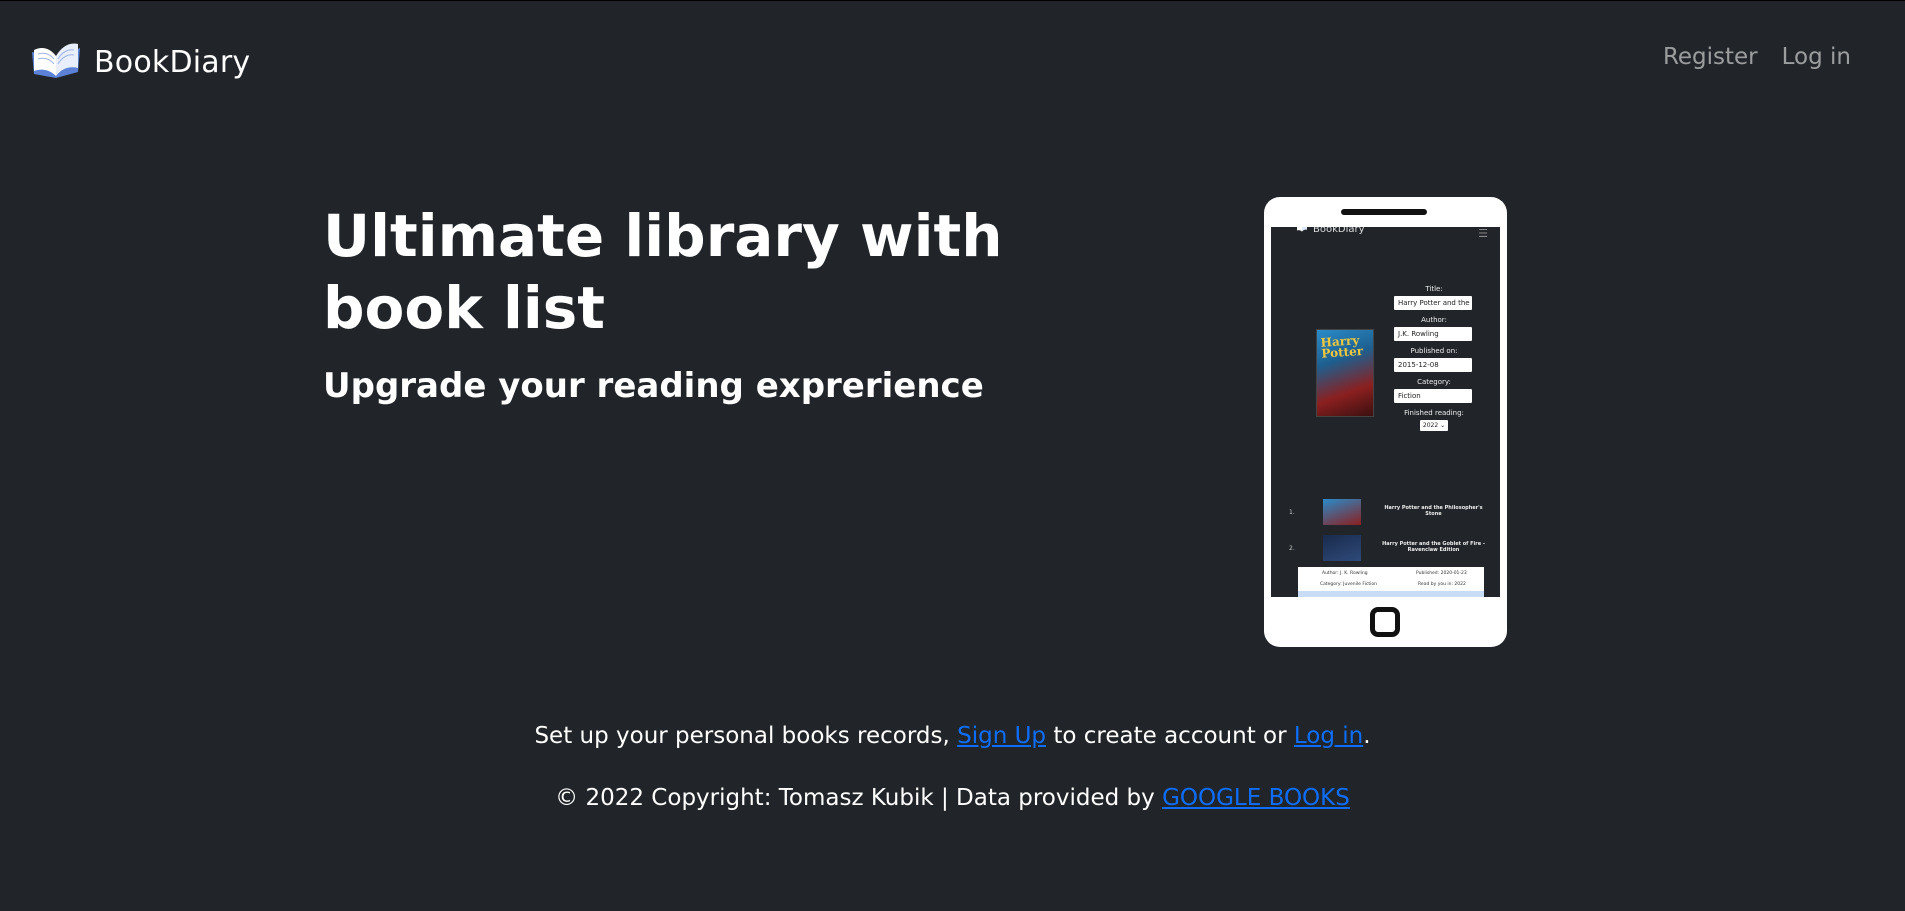 The height and width of the screenshot is (911, 1905). I want to click on google-books-link: GOOGLE BOOKS, so click(1256, 798).